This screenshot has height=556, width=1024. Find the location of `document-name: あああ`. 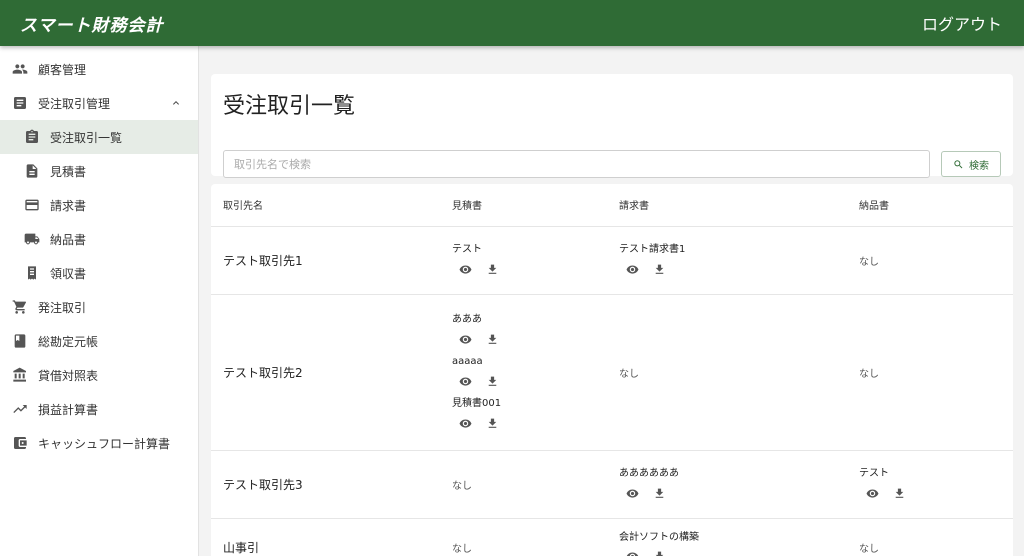

document-name: あああ is located at coordinates (467, 319).